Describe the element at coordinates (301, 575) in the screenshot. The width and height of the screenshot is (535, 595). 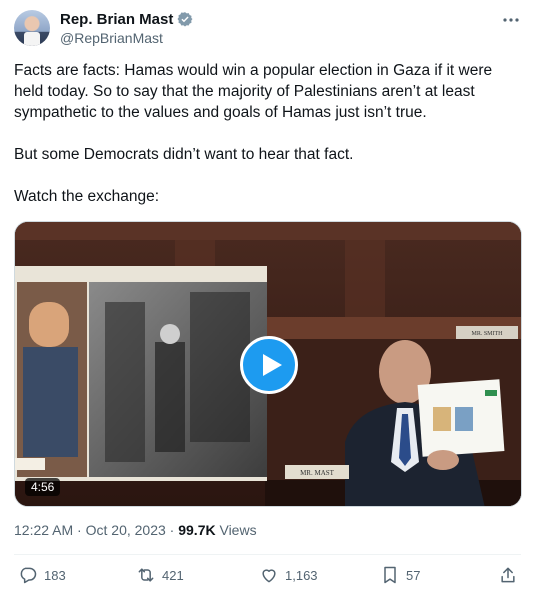
I see `like-count: 1,163` at that location.